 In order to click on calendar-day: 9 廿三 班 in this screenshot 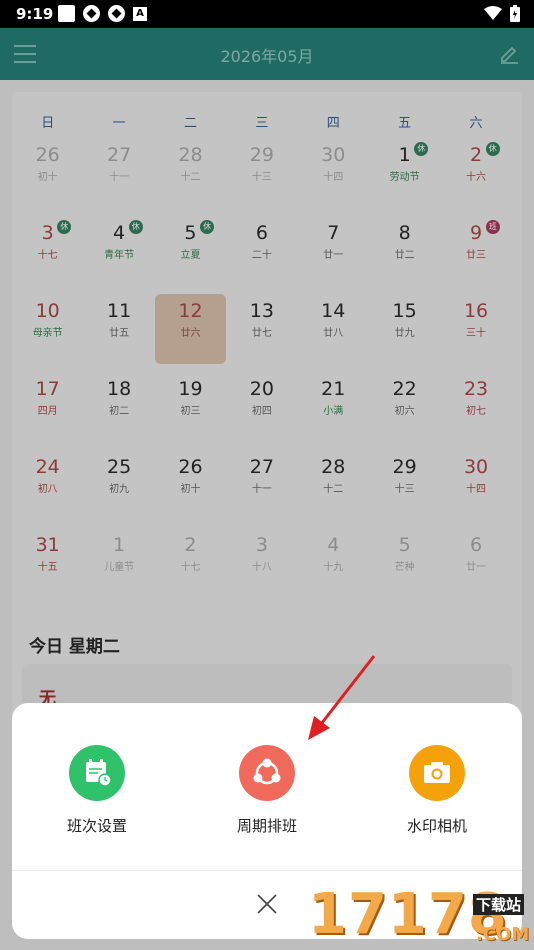, I will do `click(475, 255)`.